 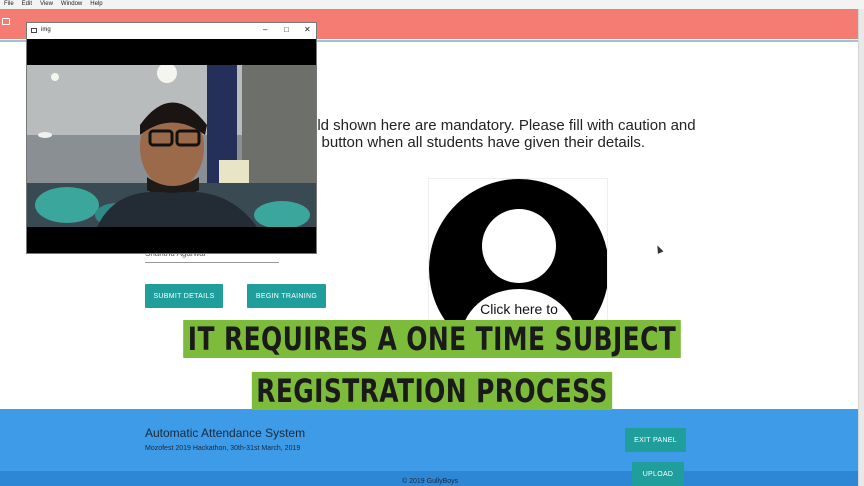 I want to click on minimize-button: –, so click(x=265, y=29).